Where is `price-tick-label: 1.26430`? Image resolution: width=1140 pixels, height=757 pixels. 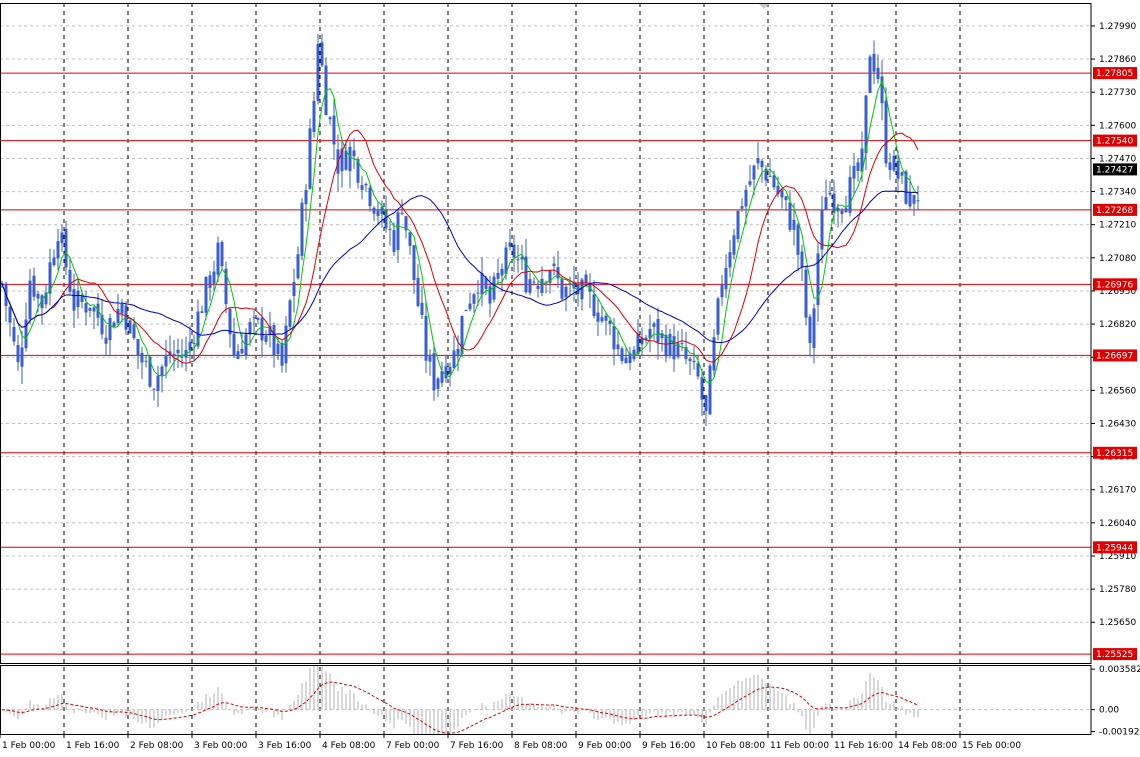
price-tick-label: 1.26430 is located at coordinates (1117, 424).